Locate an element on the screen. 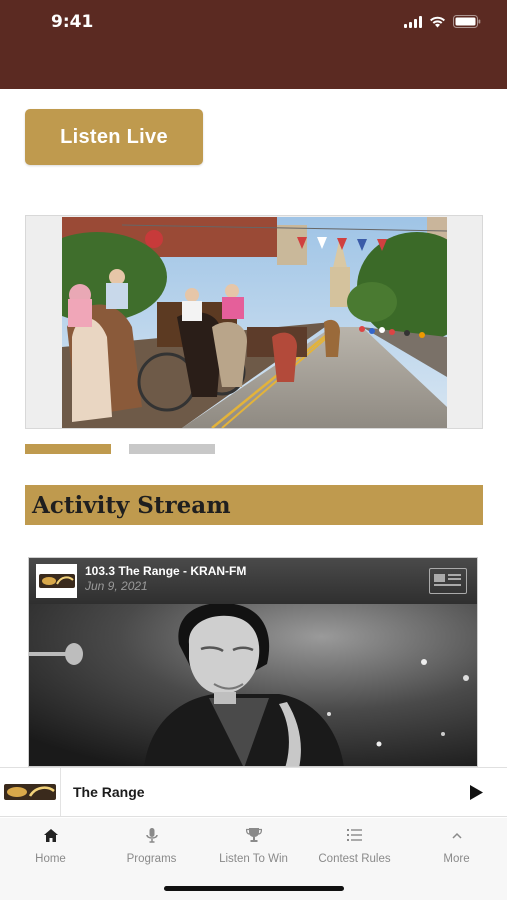  post-station-name: 103.3 The Range - KRAN-FM is located at coordinates (166, 571).